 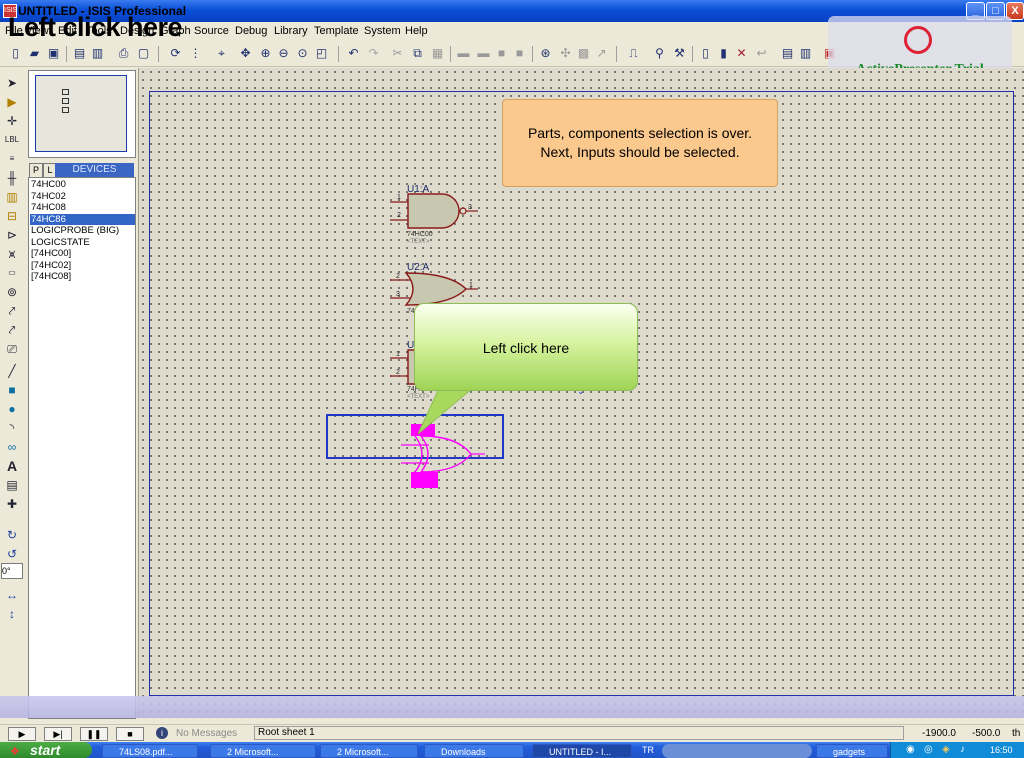 I want to click on symbol-tool-icon: ▤, so click(x=12, y=485).